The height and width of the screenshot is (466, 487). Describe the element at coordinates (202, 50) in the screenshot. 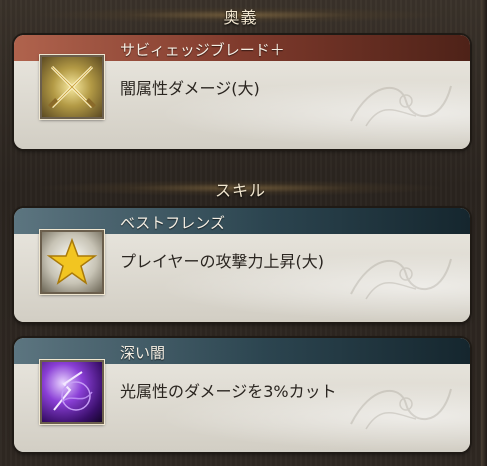

I see `ougi-name: サビィェッジブレード＋` at that location.